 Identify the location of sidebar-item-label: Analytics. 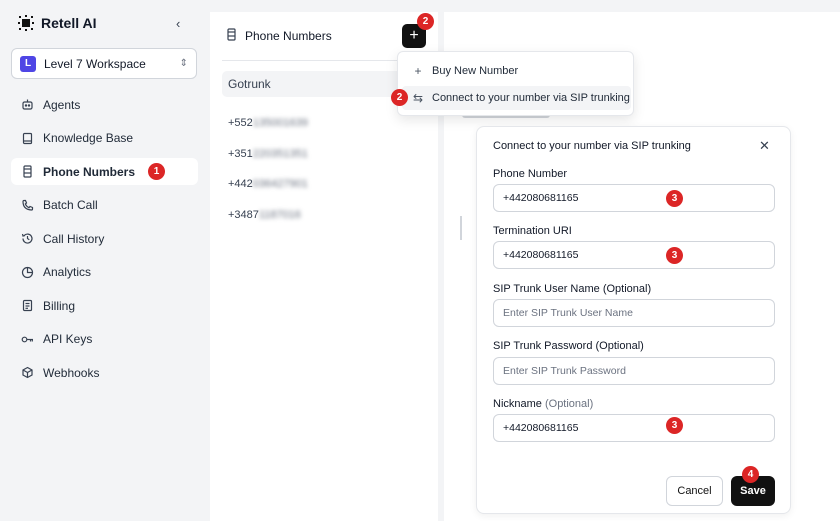
(67, 272).